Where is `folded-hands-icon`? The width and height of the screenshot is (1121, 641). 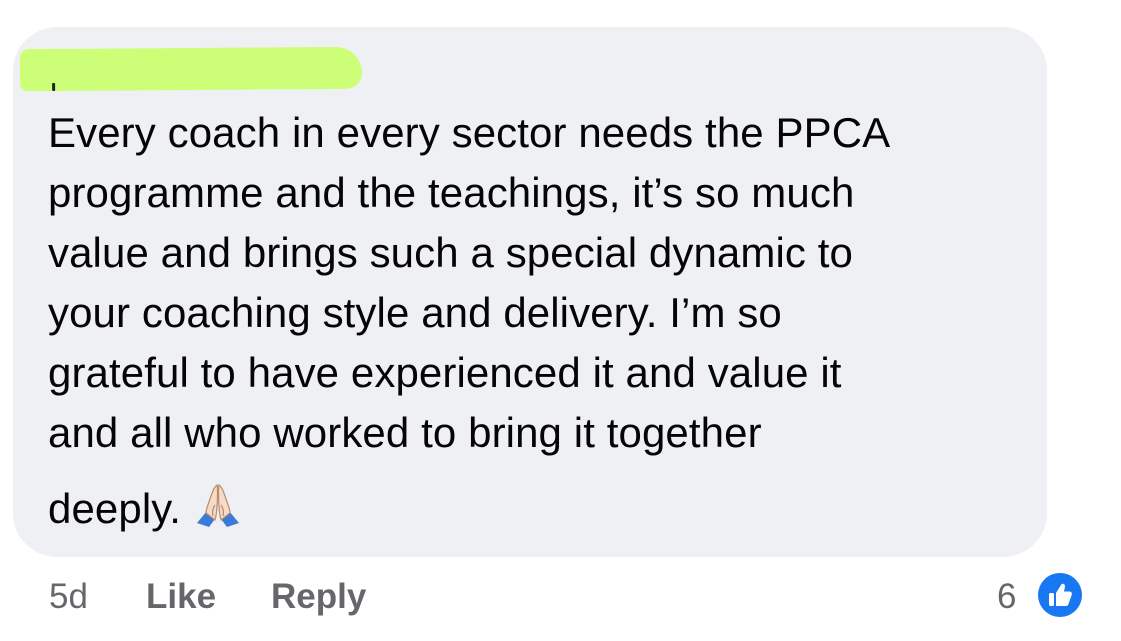 folded-hands-icon is located at coordinates (218, 505).